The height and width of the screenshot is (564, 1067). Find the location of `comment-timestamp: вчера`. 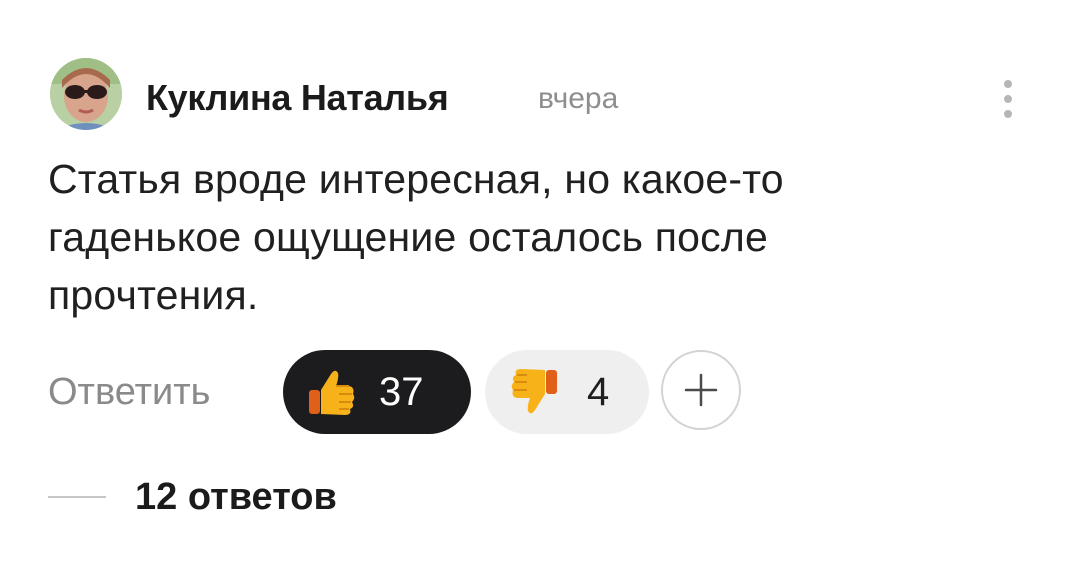

comment-timestamp: вчера is located at coordinates (578, 98).